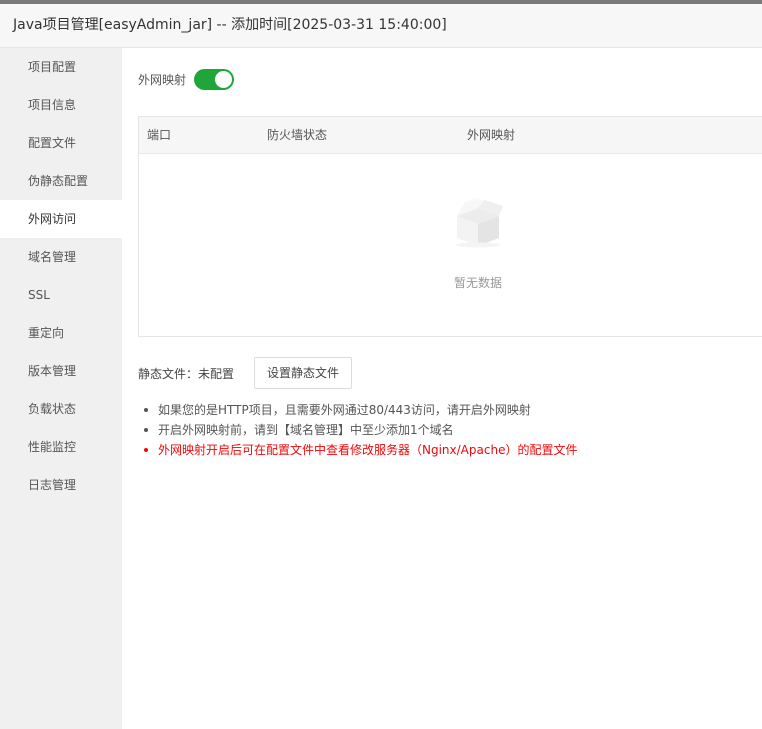 This screenshot has width=762, height=729. What do you see at coordinates (450, 135) in the screenshot?
I see `table-header: 端口 防火墙状态 外网映射` at bounding box center [450, 135].